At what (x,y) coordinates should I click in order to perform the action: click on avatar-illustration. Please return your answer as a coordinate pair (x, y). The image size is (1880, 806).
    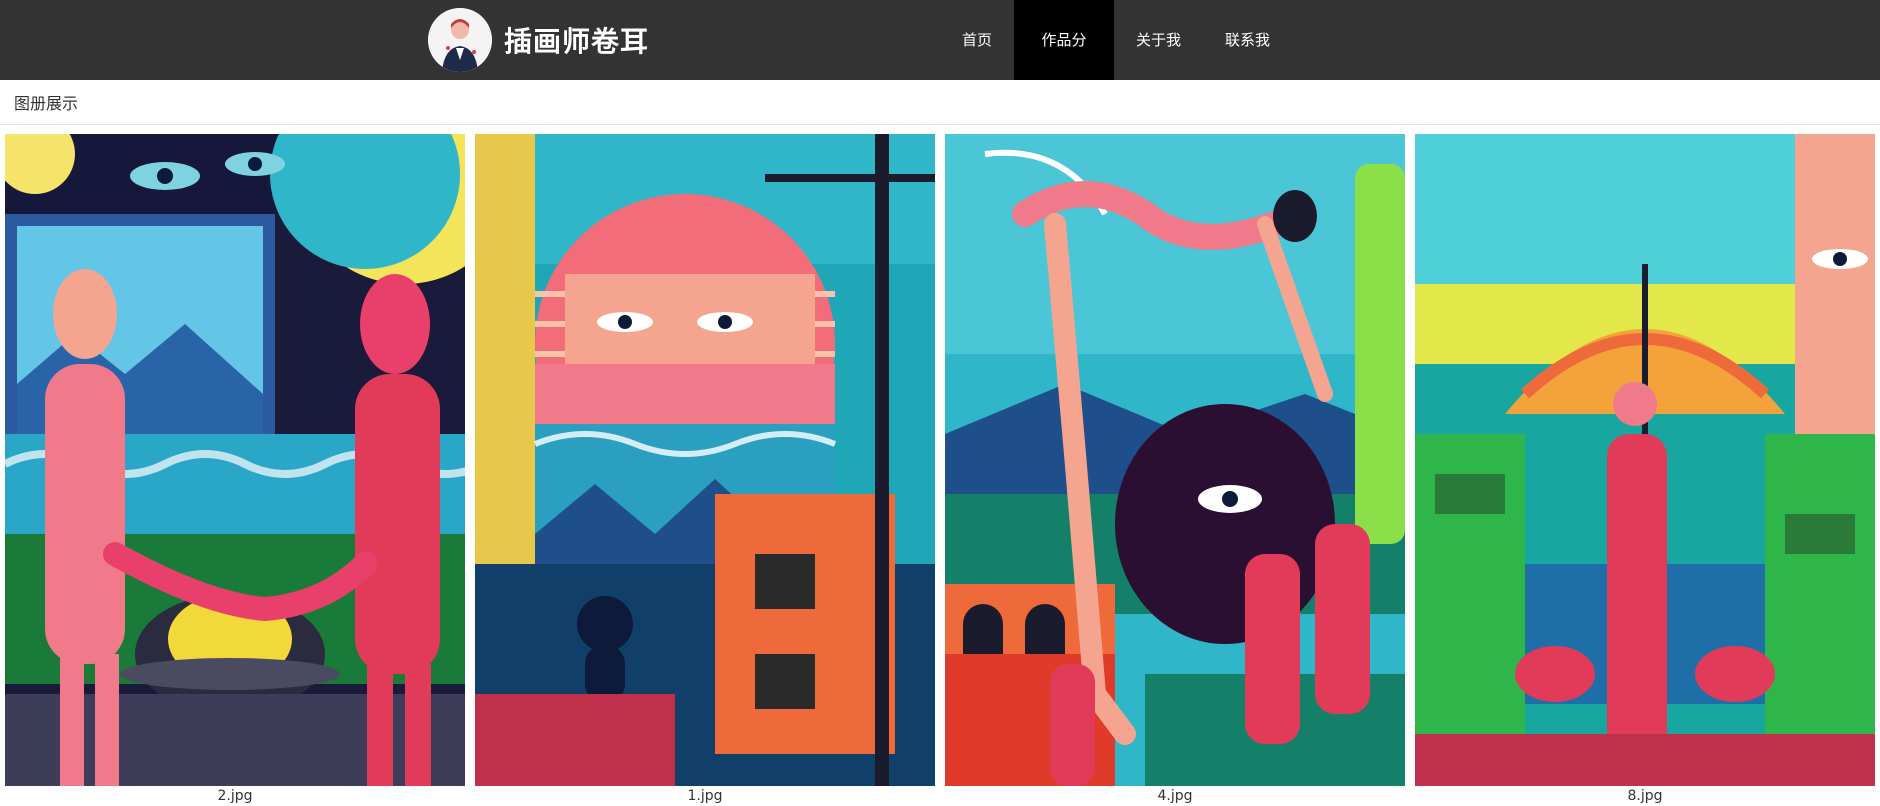
    Looking at the image, I should click on (460, 40).